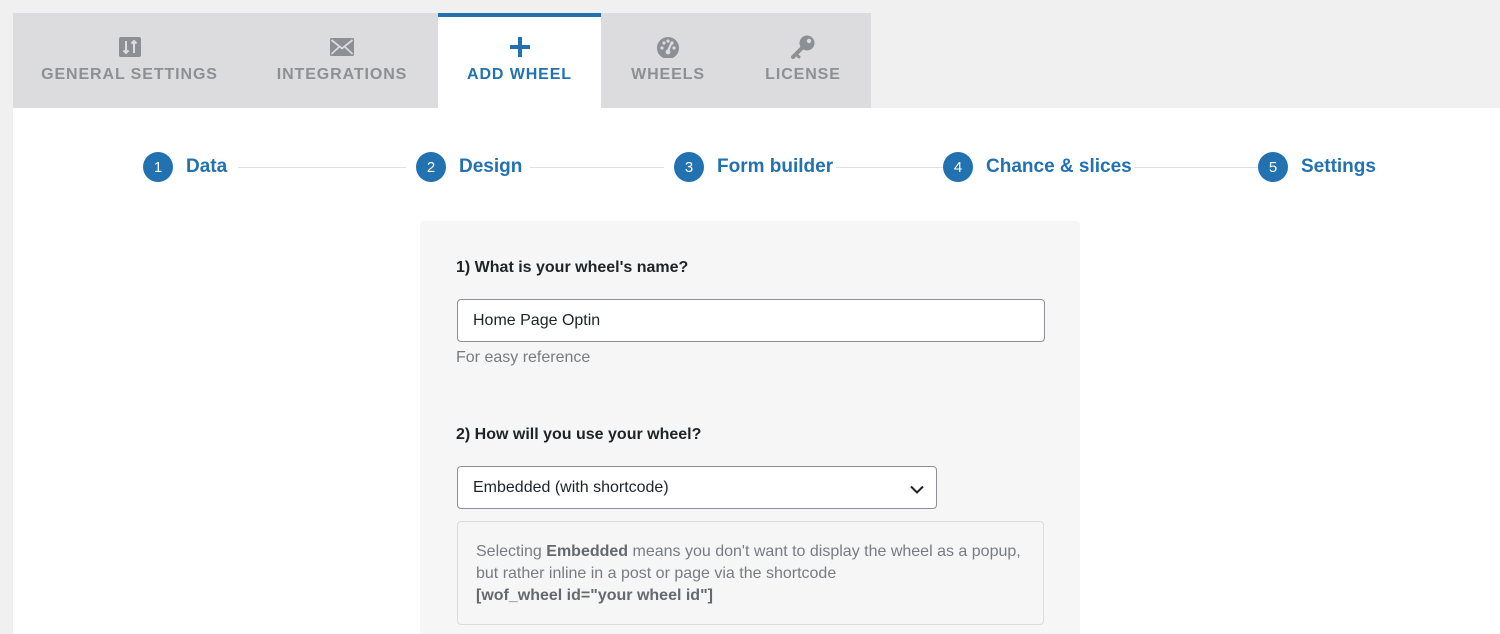  What do you see at coordinates (491, 166) in the screenshot?
I see `step-label: Design` at bounding box center [491, 166].